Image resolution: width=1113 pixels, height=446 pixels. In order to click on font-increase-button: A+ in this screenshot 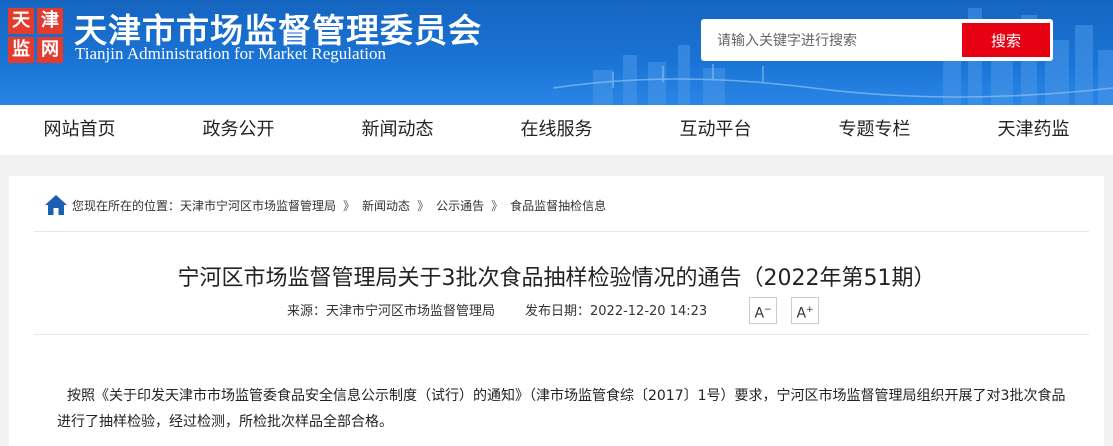, I will do `click(805, 310)`.